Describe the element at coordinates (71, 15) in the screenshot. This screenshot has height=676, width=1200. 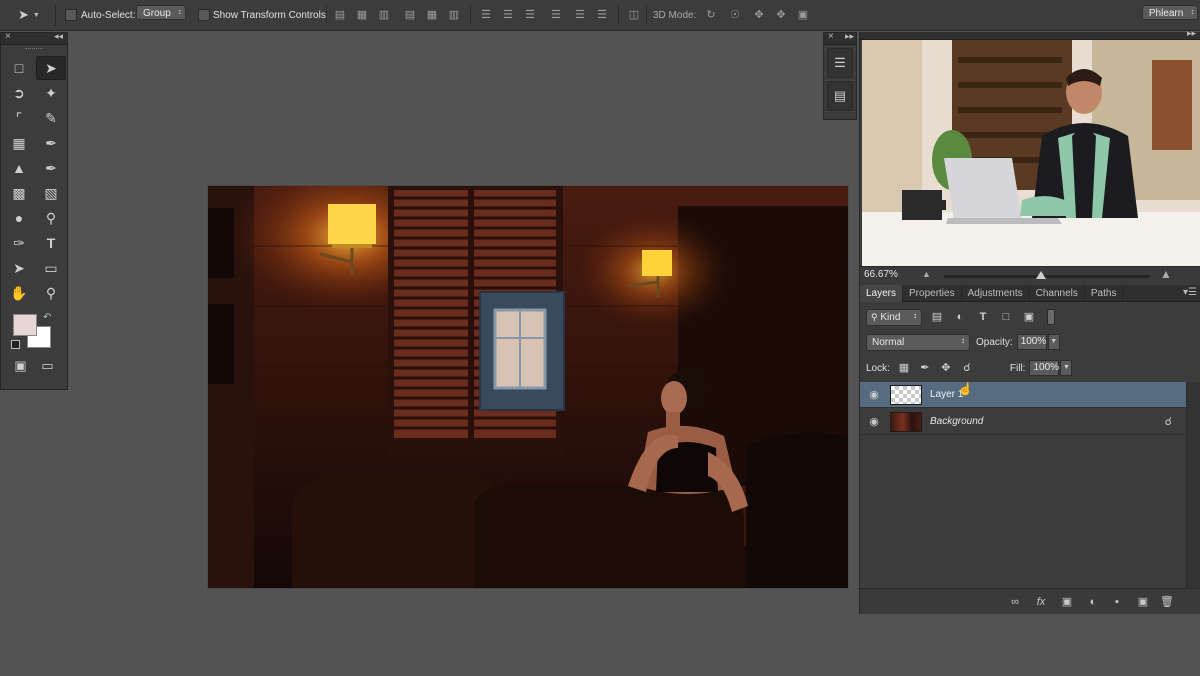
I see `auto-select-checkbox` at that location.